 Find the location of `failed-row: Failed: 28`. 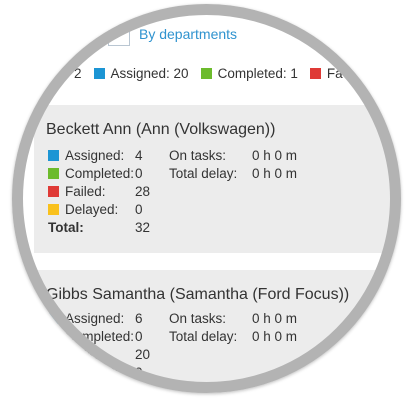

failed-row: Failed: 28 is located at coordinates (108, 191).